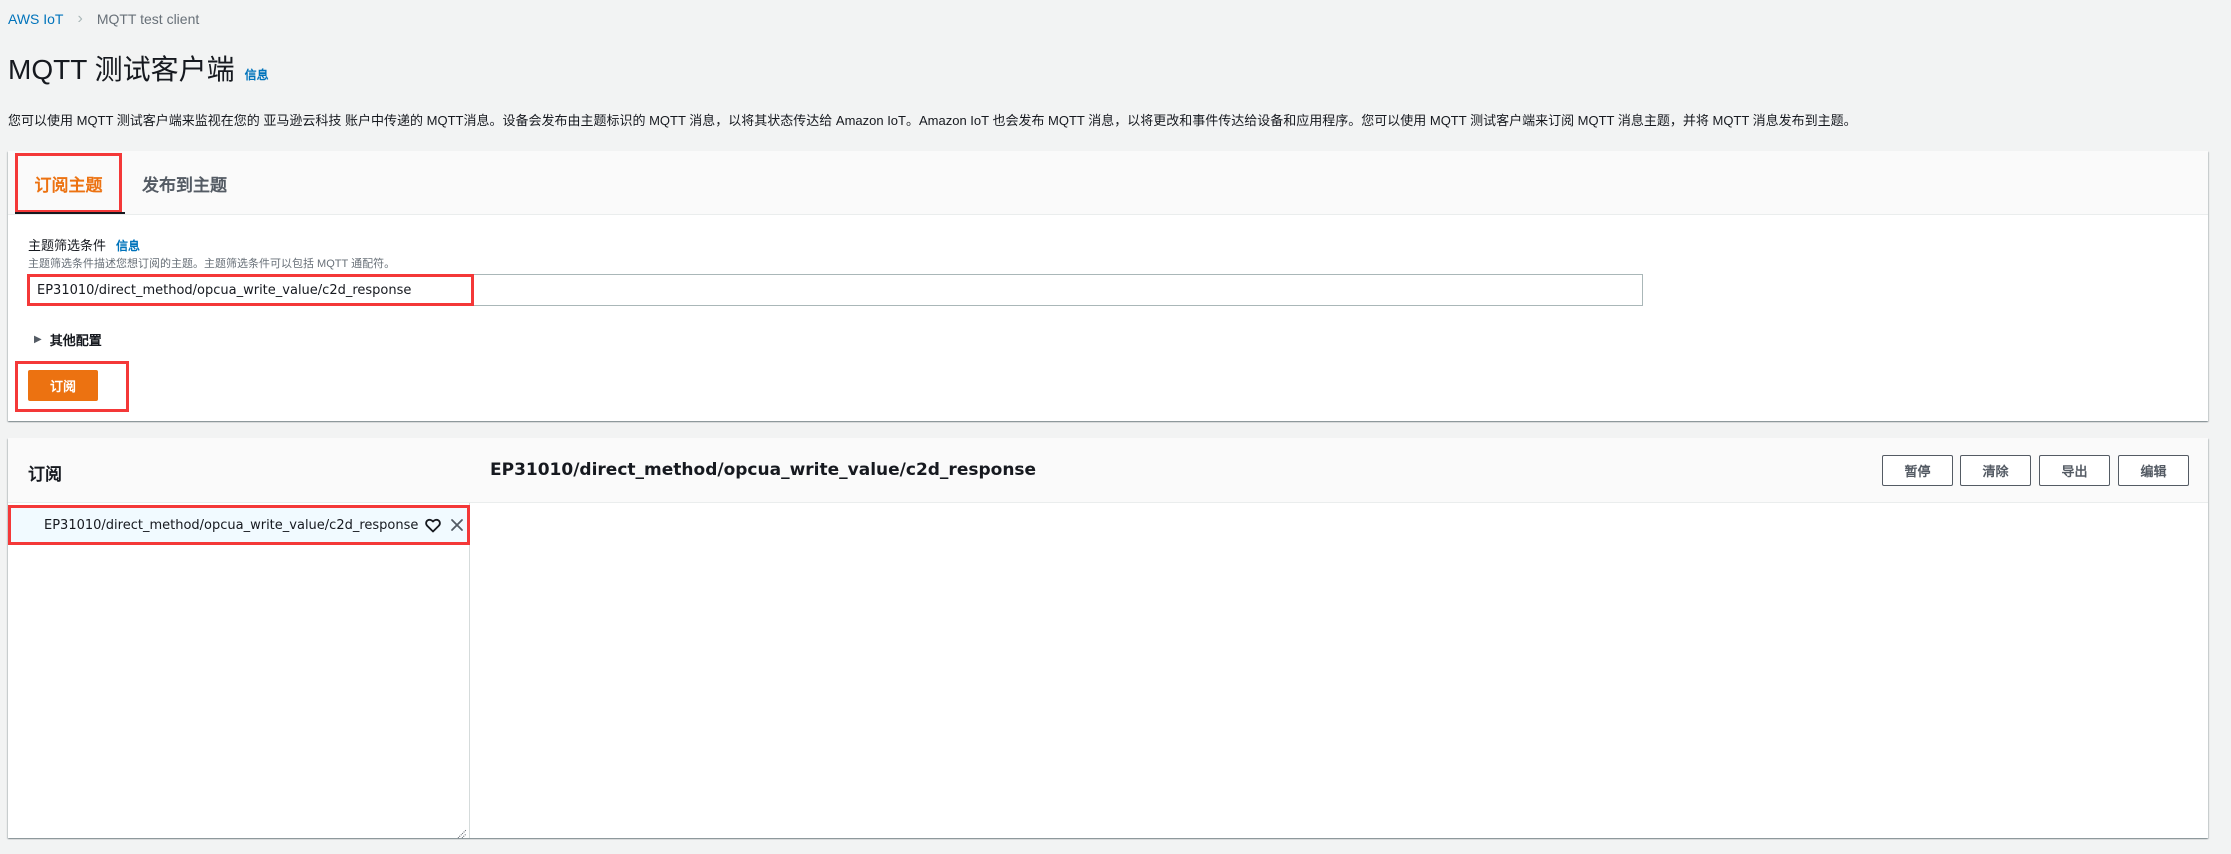 Image resolution: width=2231 pixels, height=854 pixels. What do you see at coordinates (63, 385) in the screenshot?
I see `subscribe-button: 订阅` at bounding box center [63, 385].